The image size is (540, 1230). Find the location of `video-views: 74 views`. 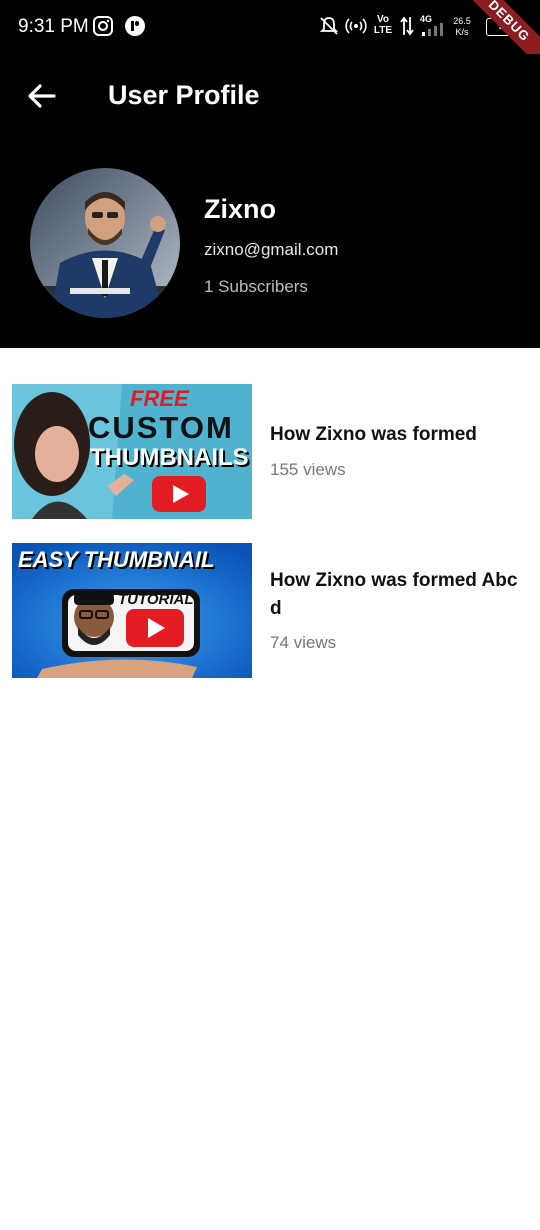

video-views: 74 views is located at coordinates (303, 642).